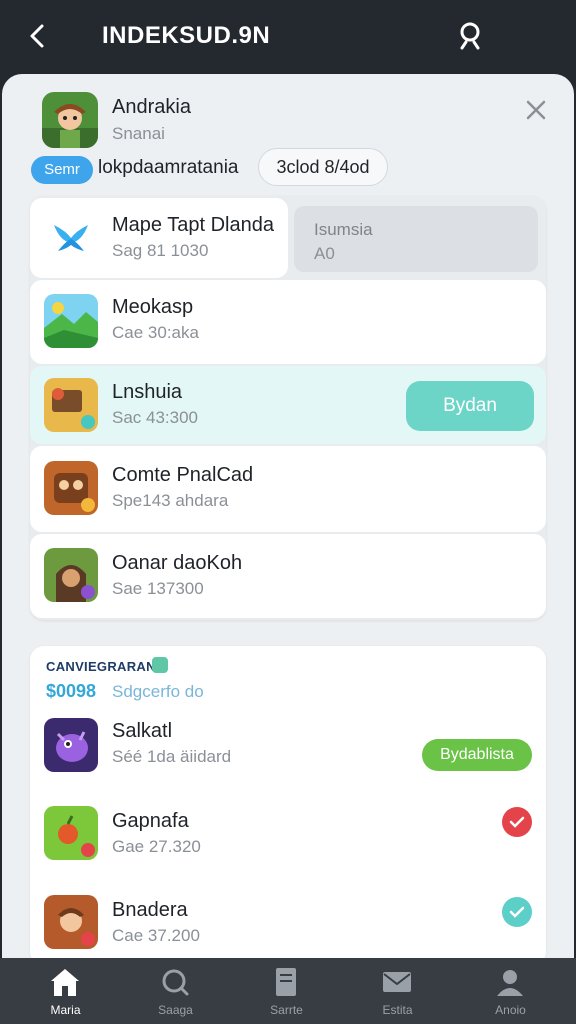 The width and height of the screenshot is (576, 1024). Describe the element at coordinates (288, 489) in the screenshot. I see `list-item: Comte PnalCad Spe143 ahdara` at that location.